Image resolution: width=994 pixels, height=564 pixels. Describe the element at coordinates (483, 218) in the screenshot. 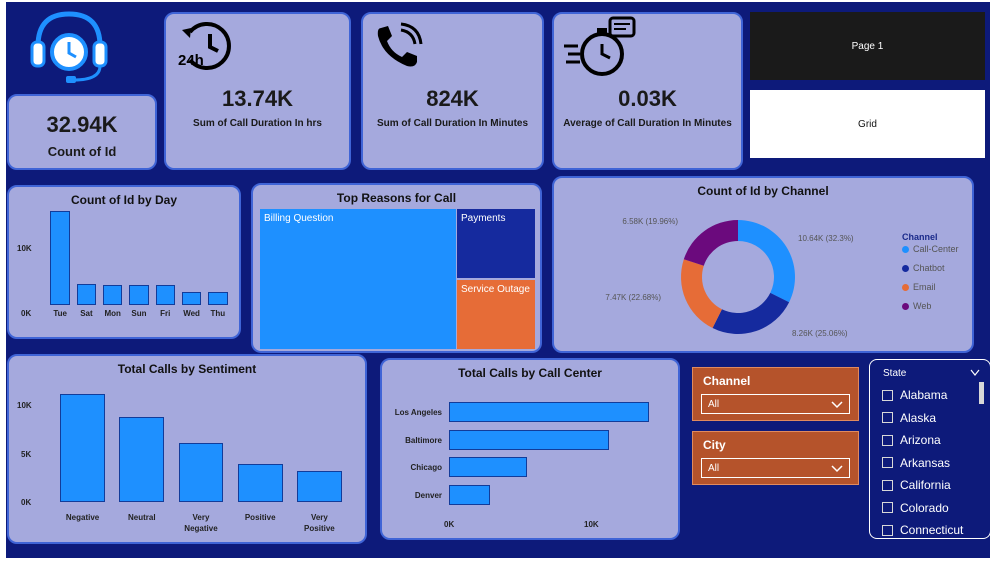

I see `treemap-label: Payments` at that location.